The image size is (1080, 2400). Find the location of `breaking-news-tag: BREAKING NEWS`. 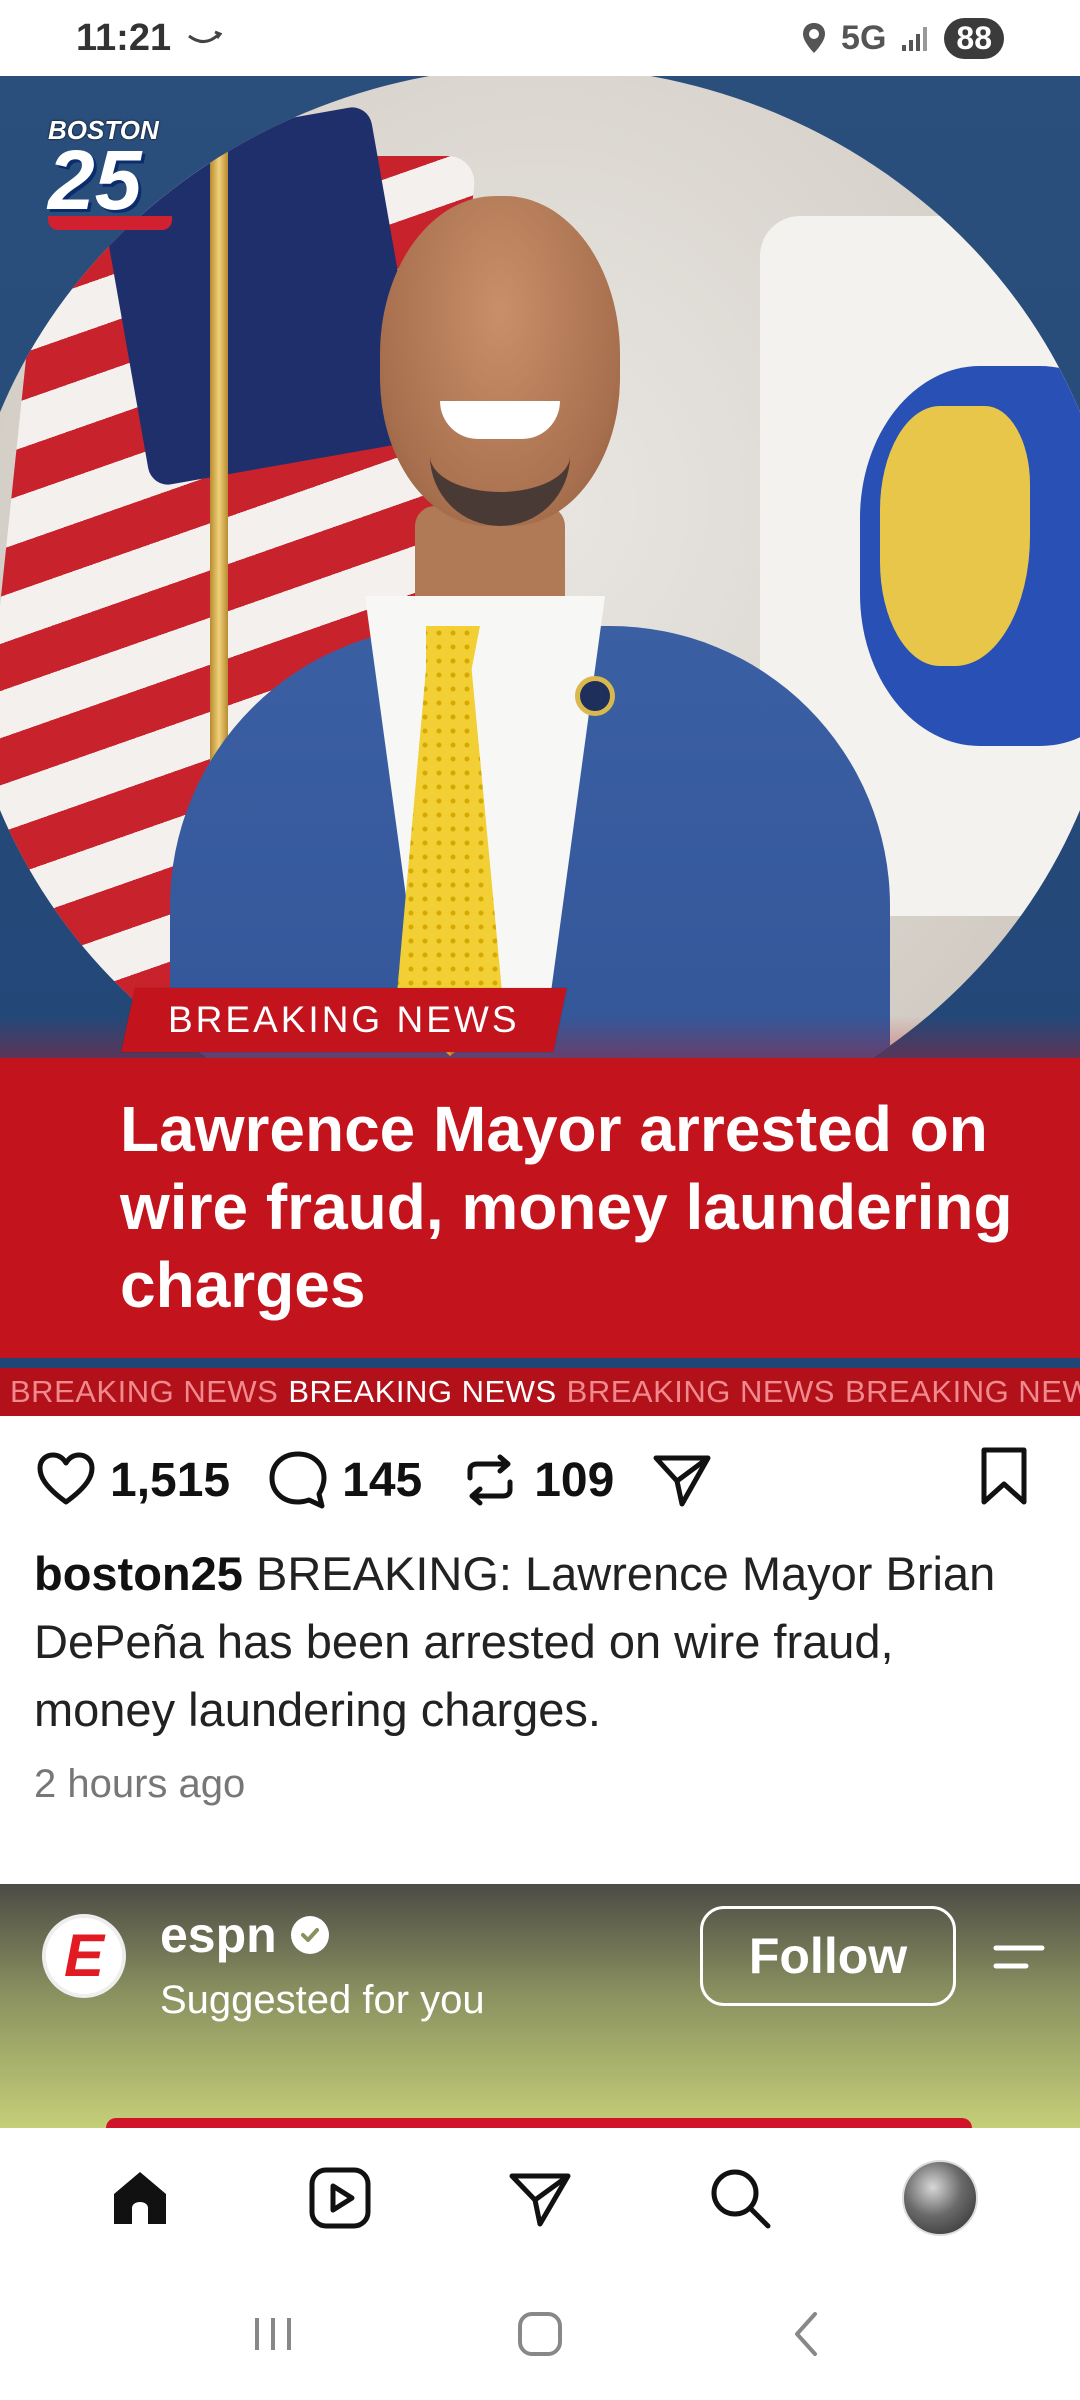

breaking-news-tag: BREAKING NEWS is located at coordinates (344, 1020).